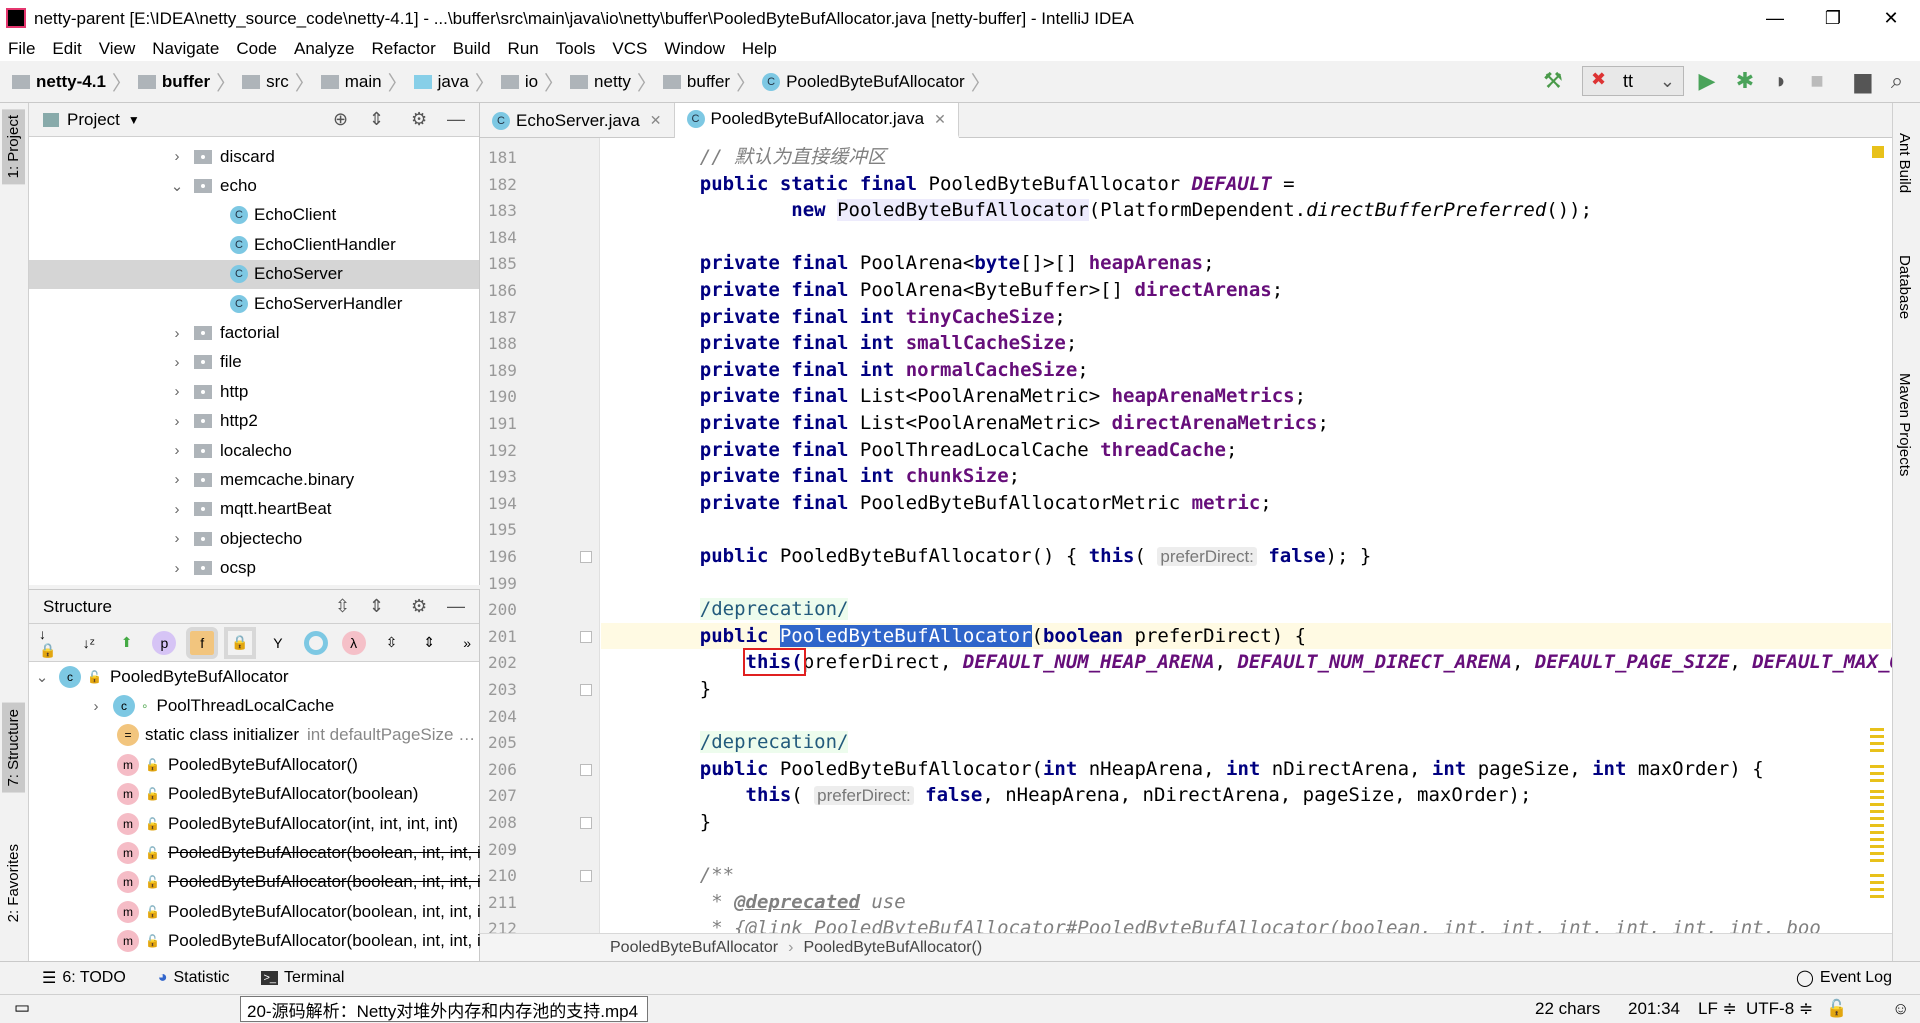 The width and height of the screenshot is (1920, 1023). Describe the element at coordinates (22, 1008) in the screenshot. I see `toggle-tool-windows-icon: ▭` at that location.